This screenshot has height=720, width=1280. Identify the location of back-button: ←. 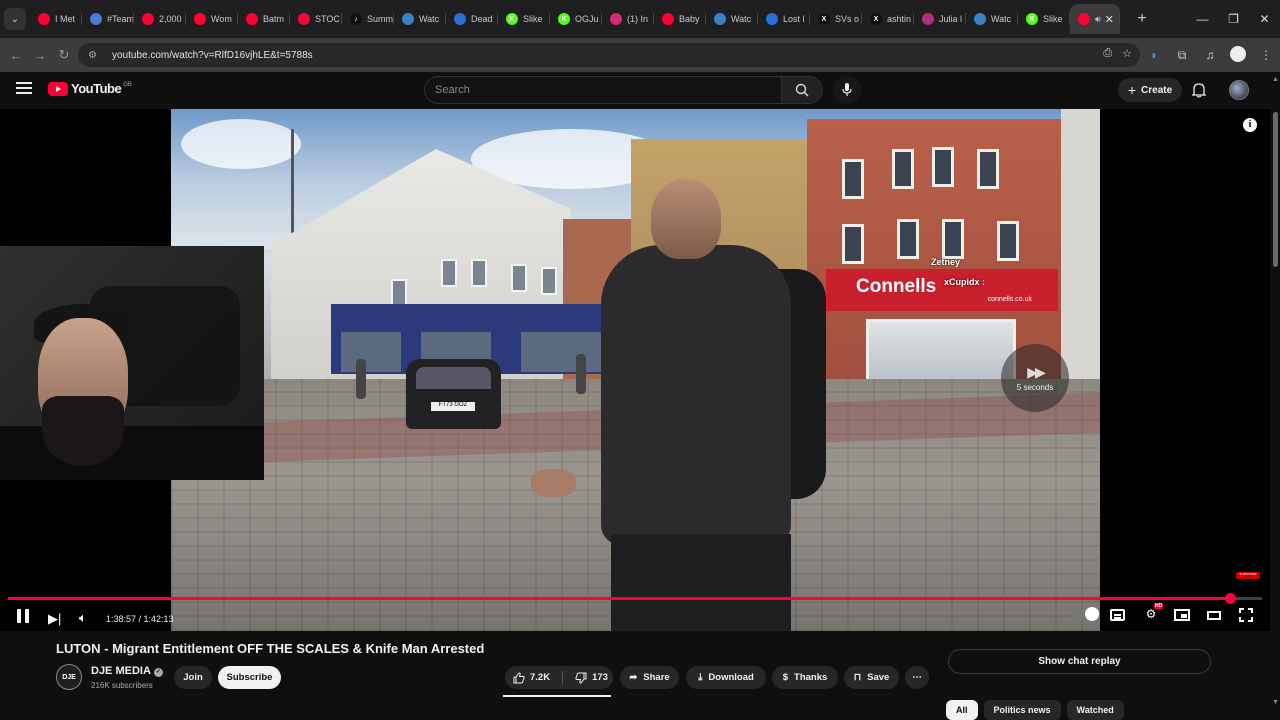
(16, 55).